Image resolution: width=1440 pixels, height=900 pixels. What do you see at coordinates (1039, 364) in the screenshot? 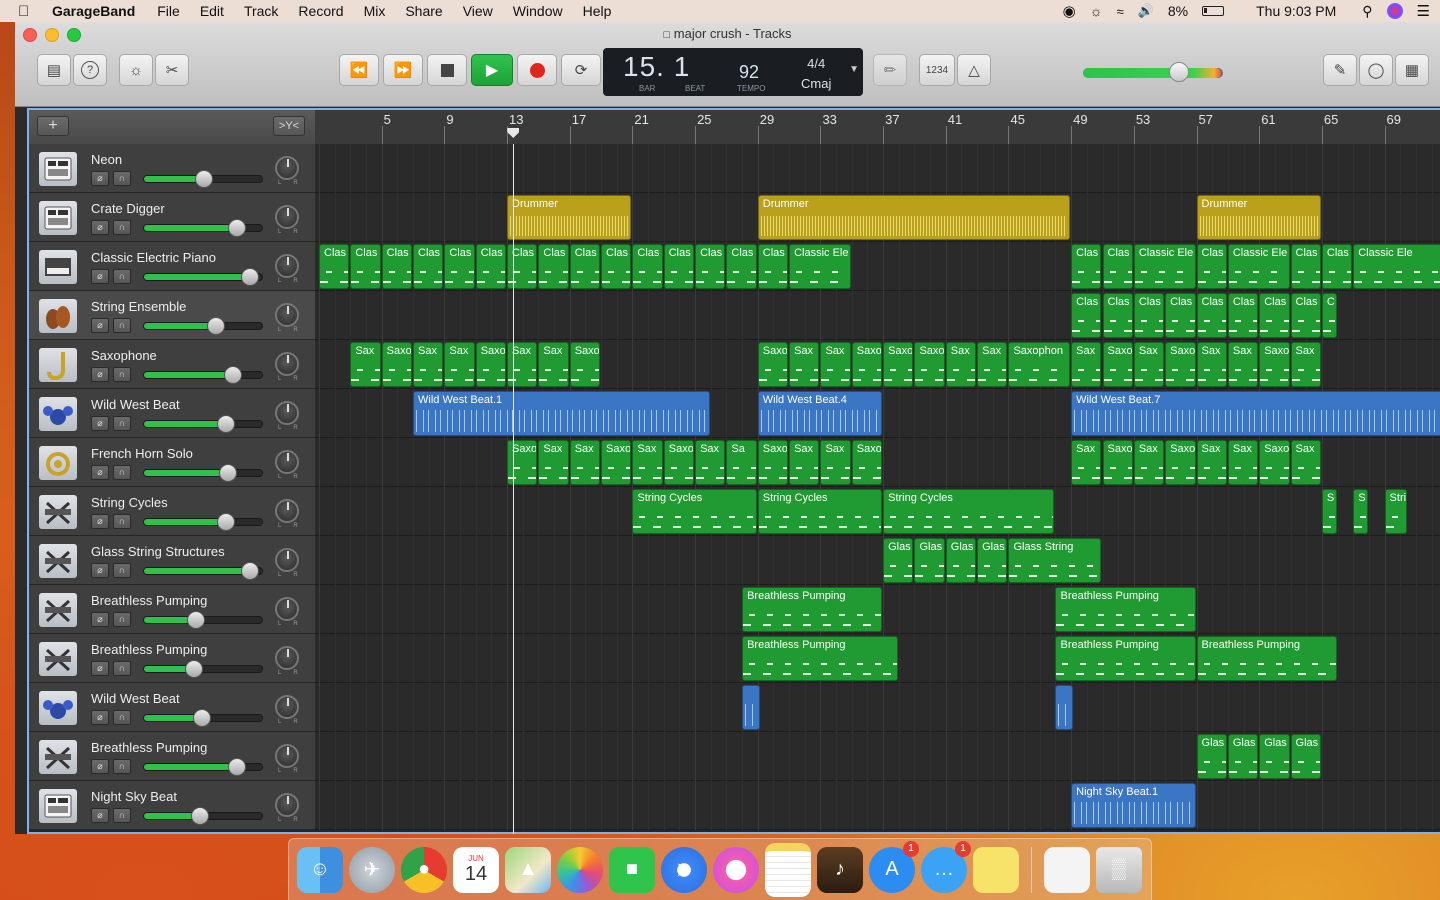
I see `region: Saxophon` at bounding box center [1039, 364].